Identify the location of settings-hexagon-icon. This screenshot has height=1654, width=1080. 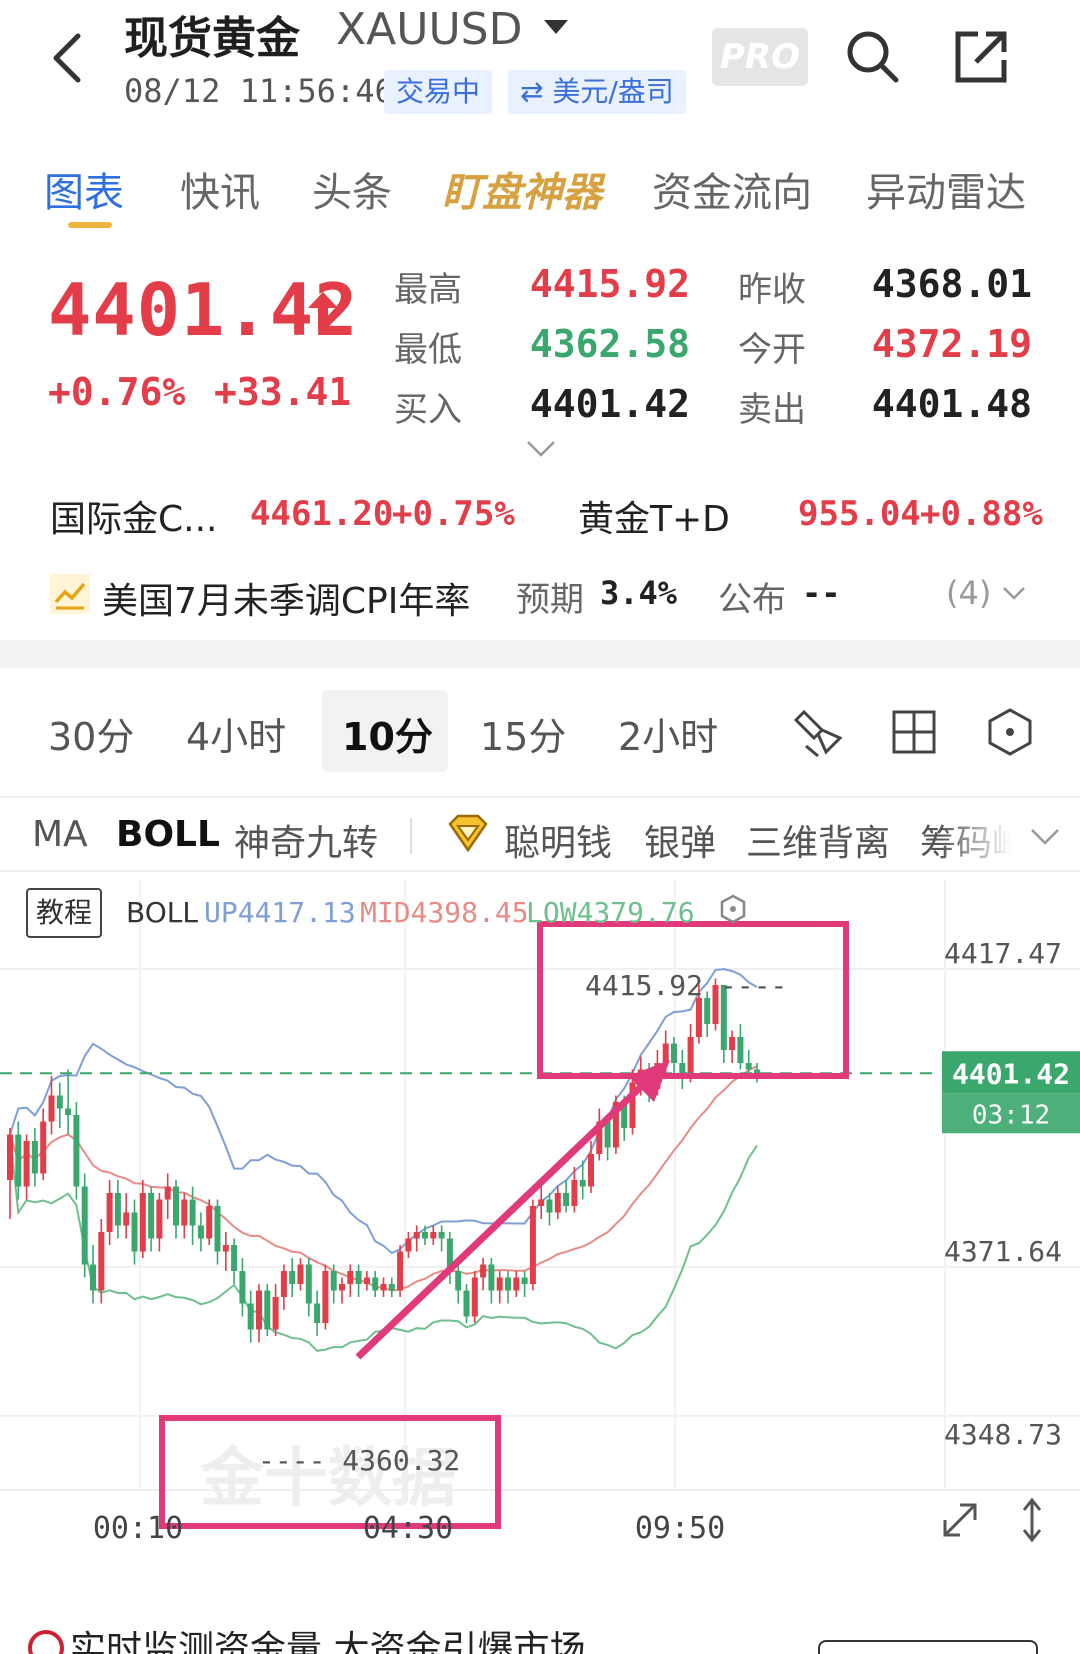
(1010, 732).